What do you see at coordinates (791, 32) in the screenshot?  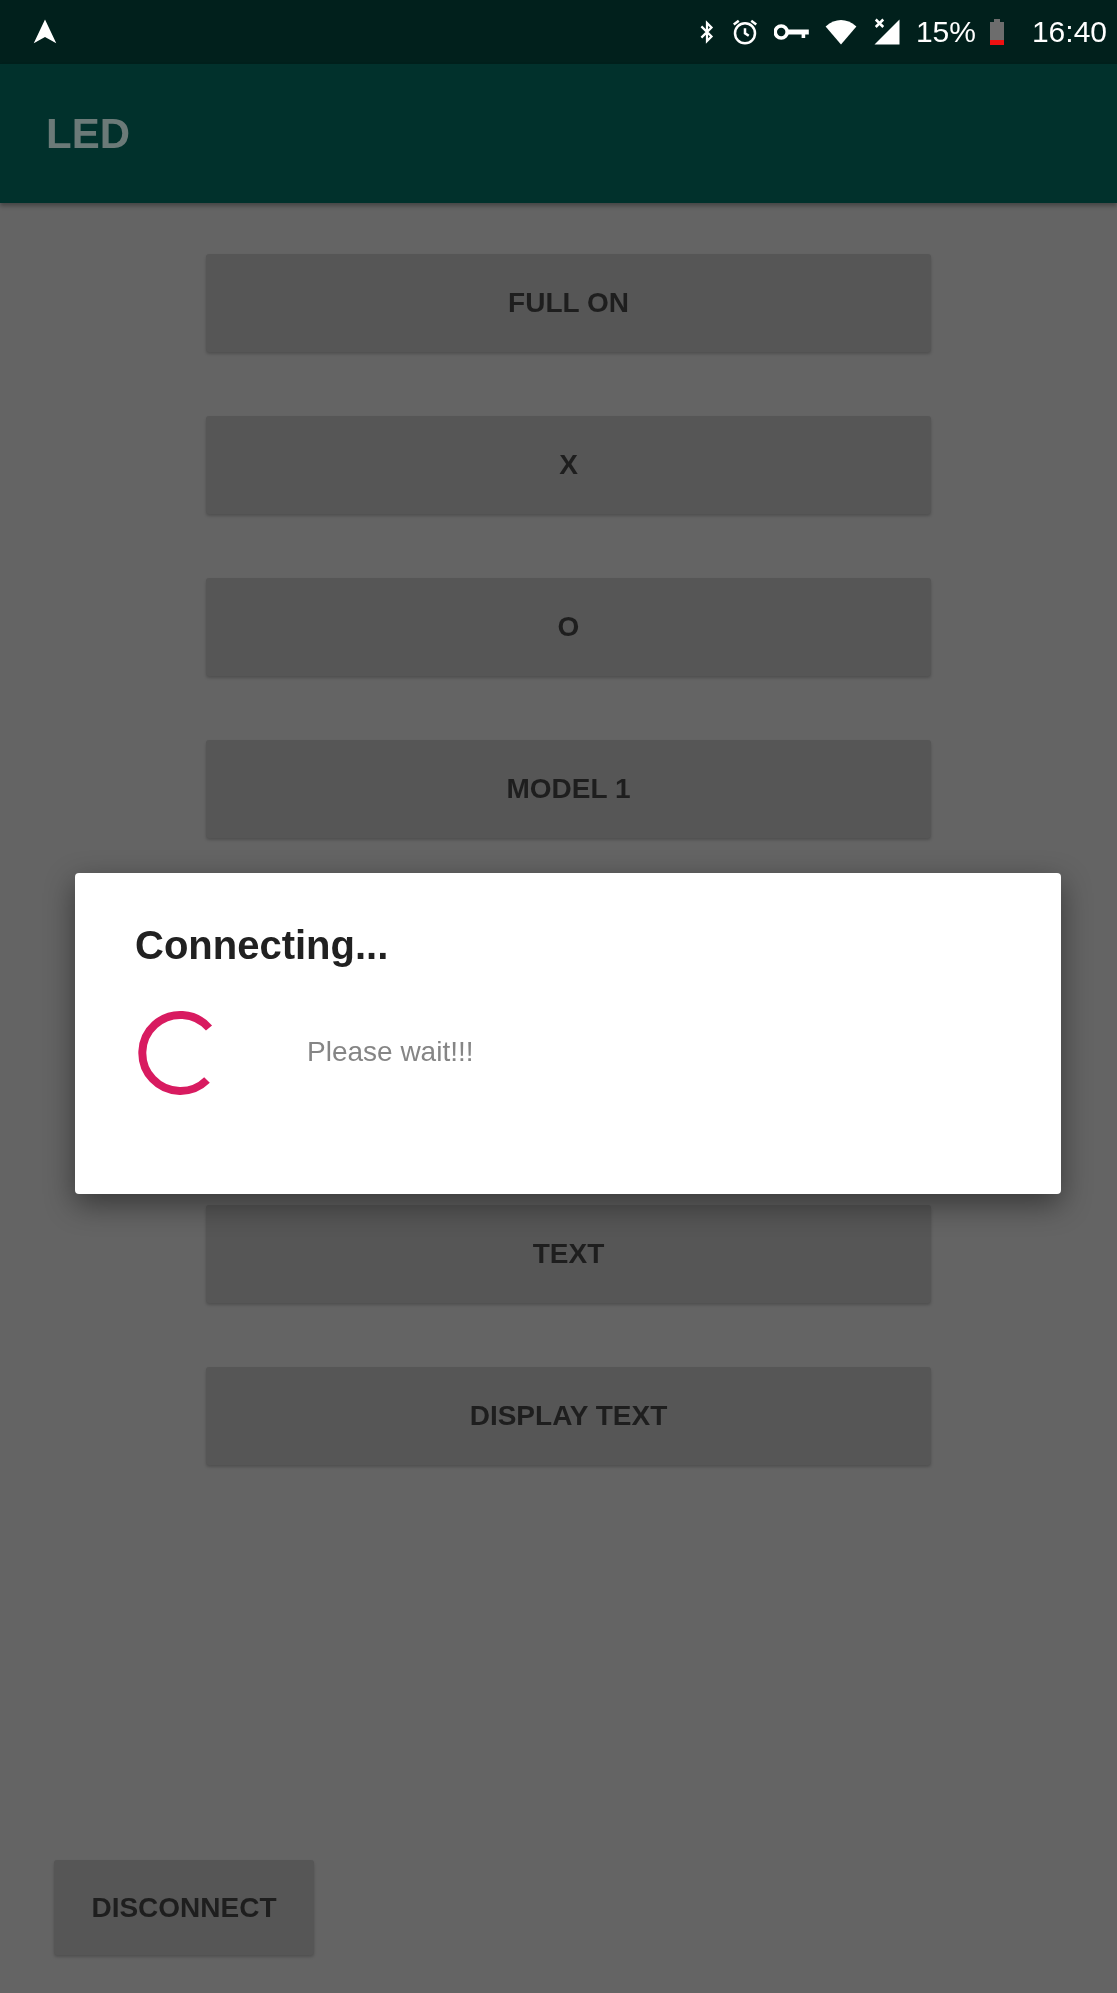 I see `key-icon` at bounding box center [791, 32].